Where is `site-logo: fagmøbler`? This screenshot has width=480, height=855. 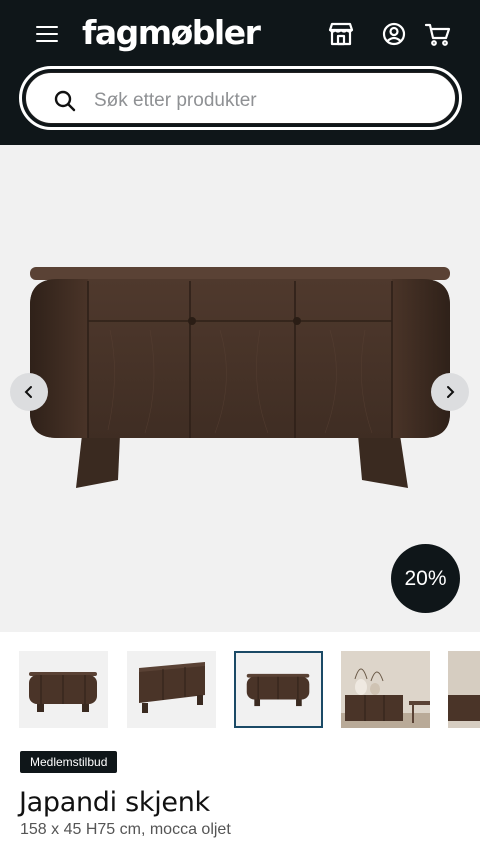 site-logo: fagmøbler is located at coordinates (171, 33).